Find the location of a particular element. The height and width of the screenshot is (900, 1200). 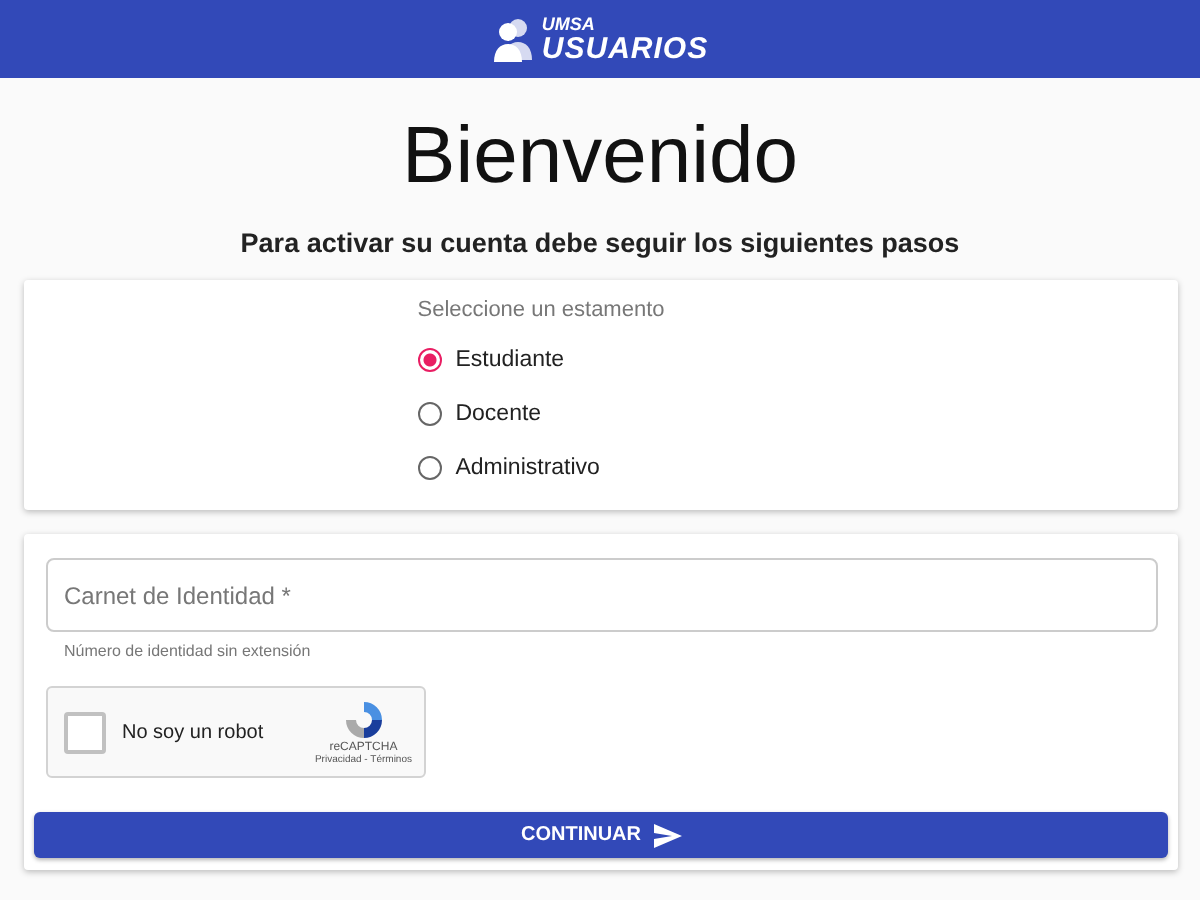

users-icon is located at coordinates (513, 39).